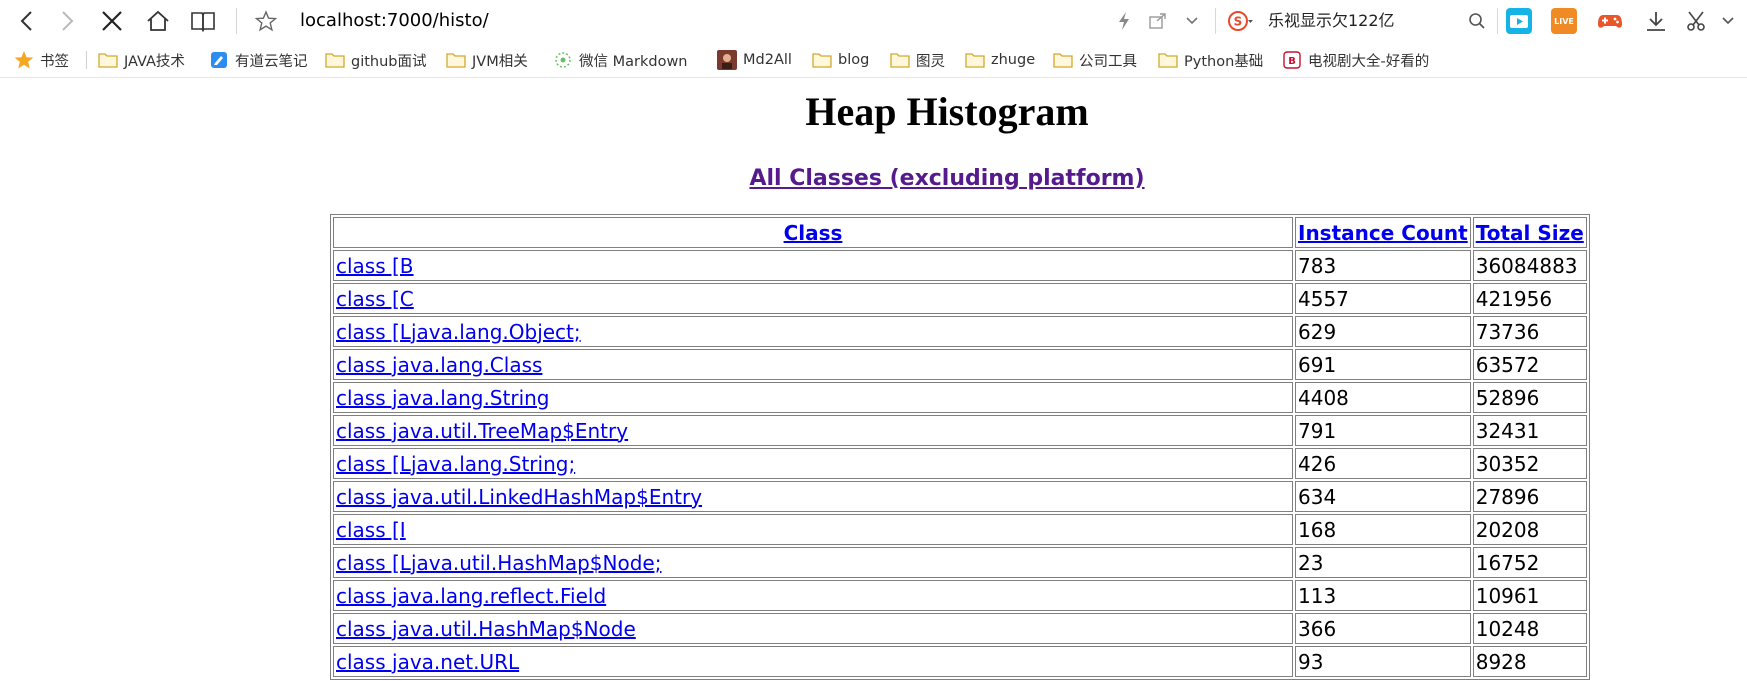  I want to click on live-app-icon: LIVE, so click(1564, 21).